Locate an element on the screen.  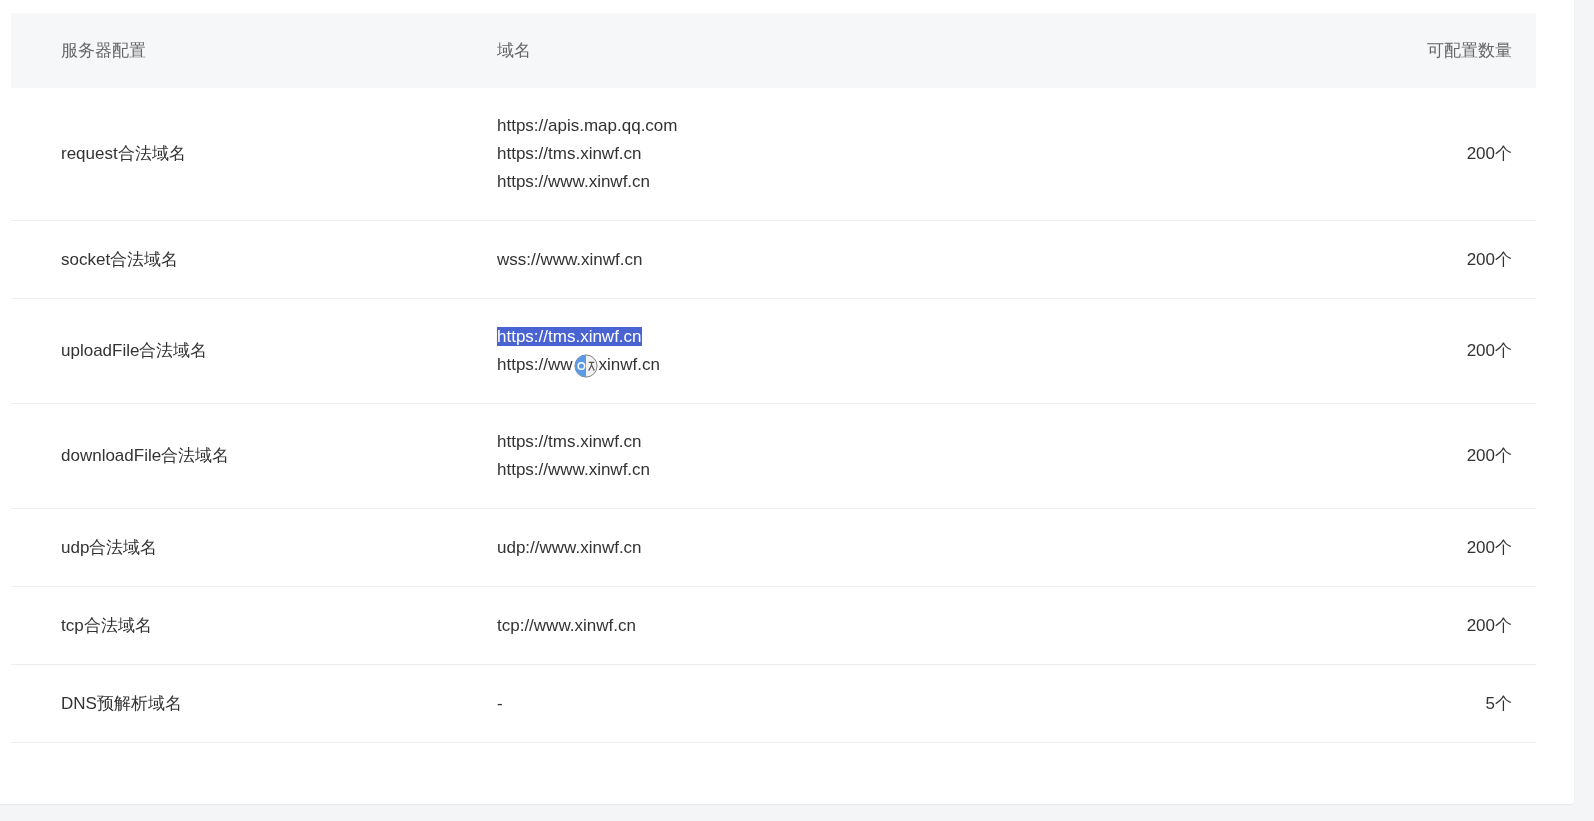
table-cell: uploadFile合法域名 is located at coordinates (134, 351).